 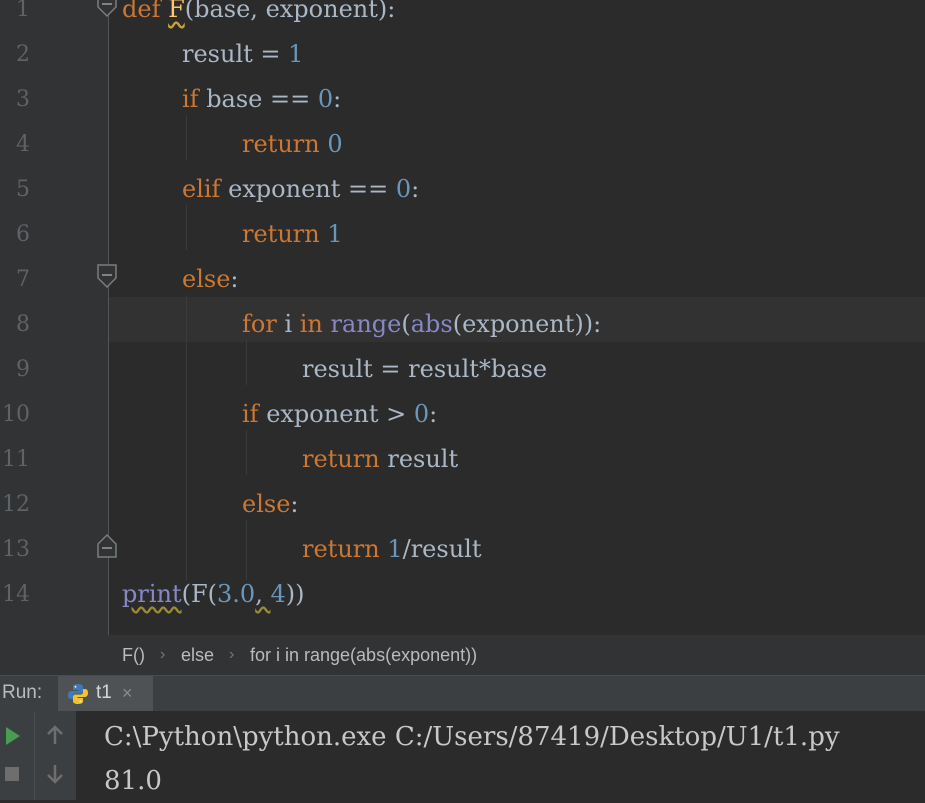 What do you see at coordinates (55, 737) in the screenshot?
I see `arrow-up-icon` at bounding box center [55, 737].